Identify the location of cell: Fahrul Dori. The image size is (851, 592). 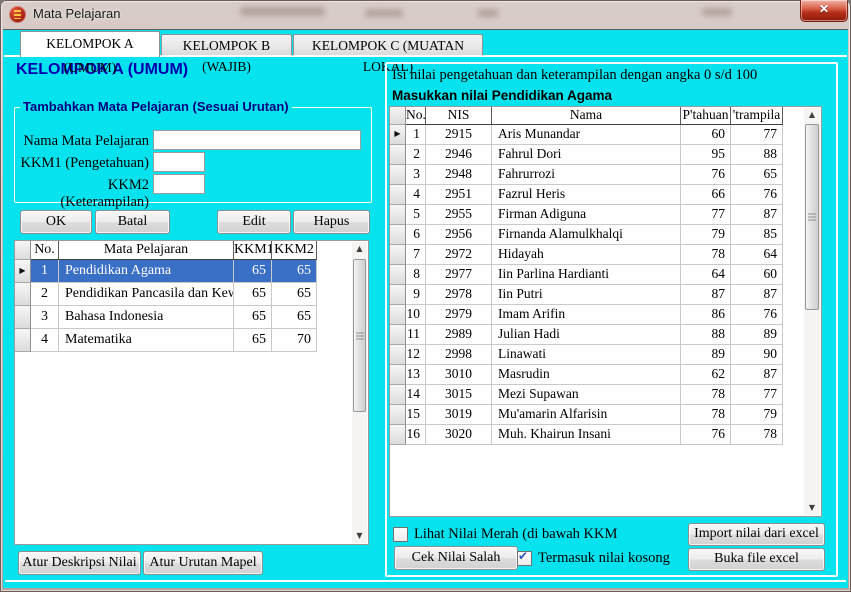
(586, 155).